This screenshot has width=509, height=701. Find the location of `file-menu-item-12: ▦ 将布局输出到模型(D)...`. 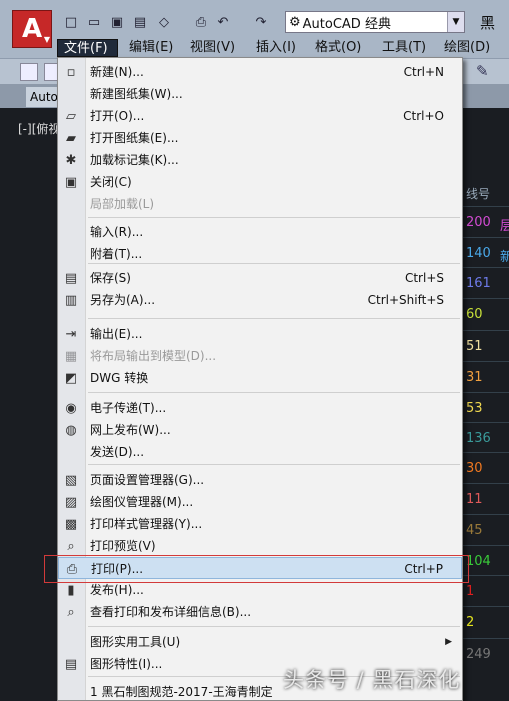

file-menu-item-12: ▦ 将布局输出到模型(D)... is located at coordinates (260, 356).